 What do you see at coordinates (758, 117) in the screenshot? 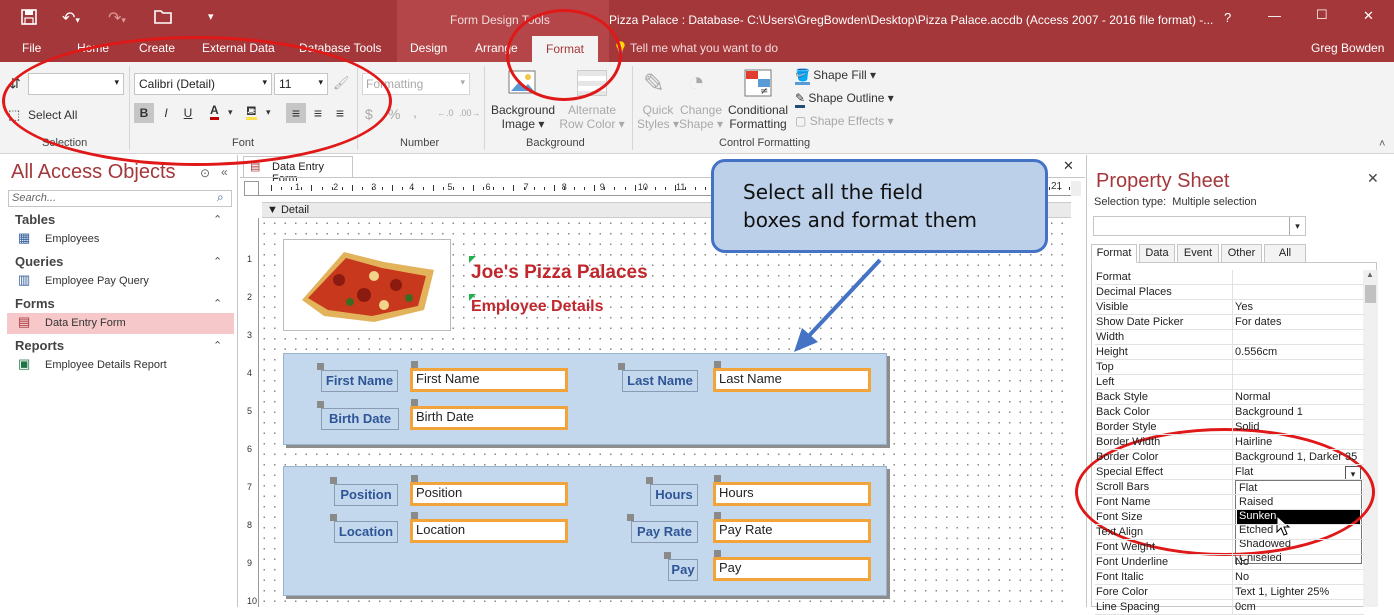
I see `conditional-formatting-button: Conditional Formatting` at bounding box center [758, 117].